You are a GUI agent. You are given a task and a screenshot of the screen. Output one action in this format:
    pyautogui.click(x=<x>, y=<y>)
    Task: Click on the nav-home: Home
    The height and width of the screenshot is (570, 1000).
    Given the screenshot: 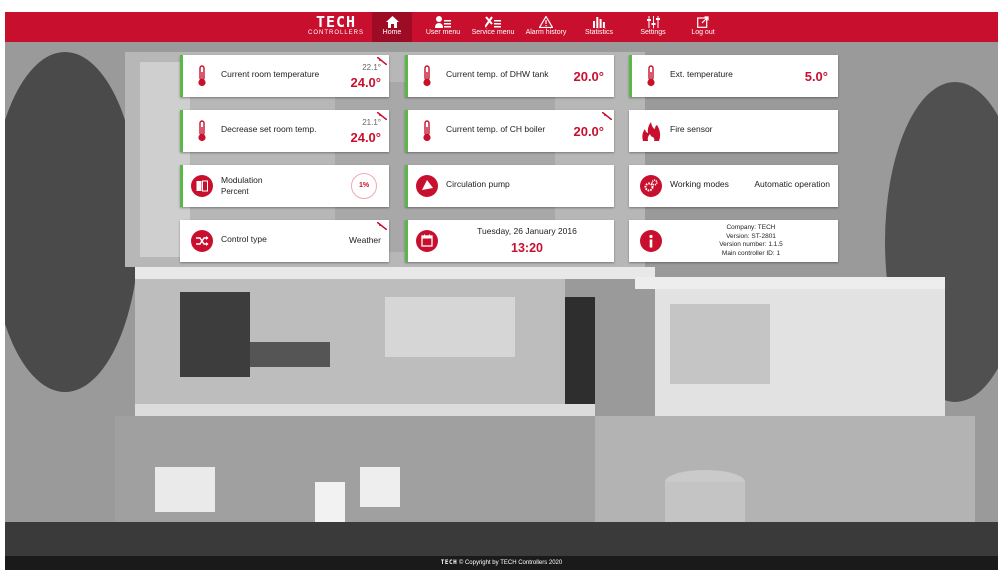 What is the action you would take?
    pyautogui.click(x=392, y=27)
    